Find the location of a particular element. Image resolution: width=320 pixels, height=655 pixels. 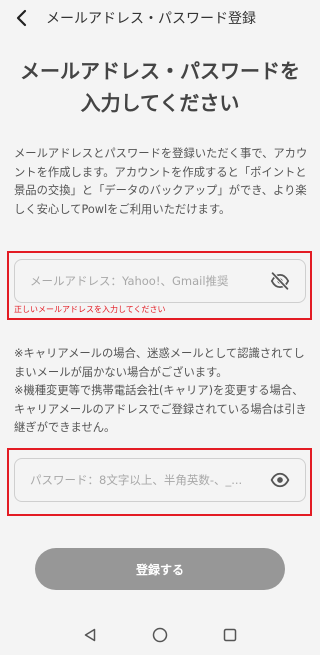

eye-off-icon is located at coordinates (280, 281).